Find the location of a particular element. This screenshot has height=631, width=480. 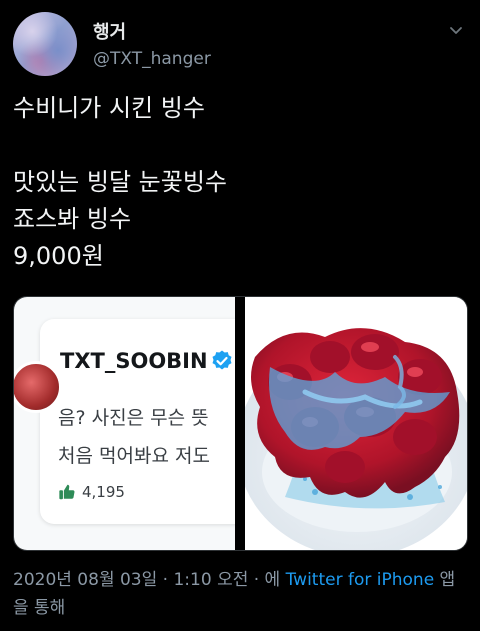

tweet-time: 1:10 오전 is located at coordinates (210, 580).